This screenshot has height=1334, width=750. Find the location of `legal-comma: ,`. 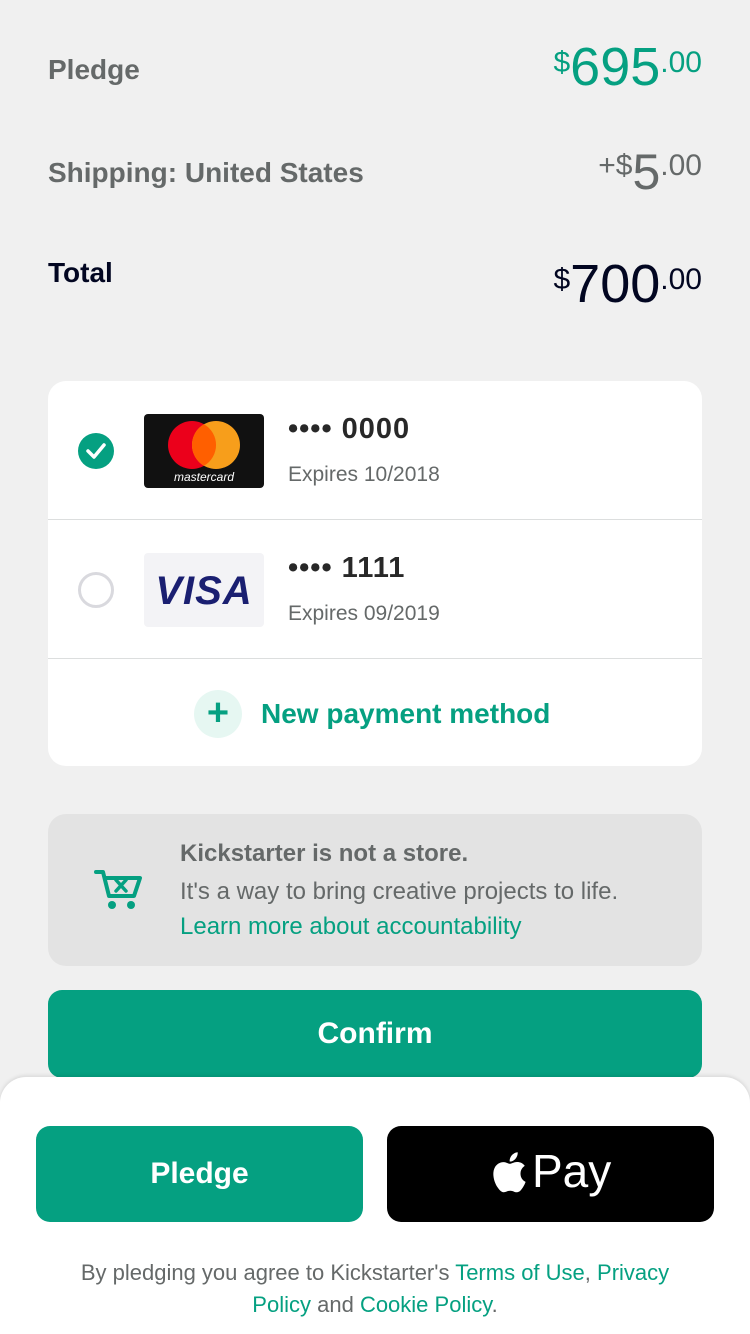

legal-comma: , is located at coordinates (587, 1272).